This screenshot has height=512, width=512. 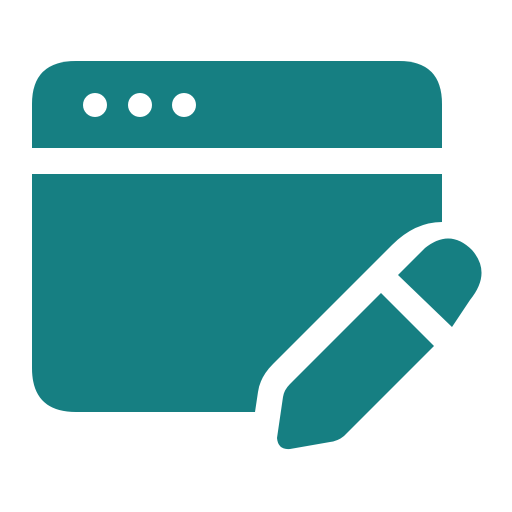 What do you see at coordinates (140, 105) in the screenshot?
I see `window-dot-2-icon` at bounding box center [140, 105].